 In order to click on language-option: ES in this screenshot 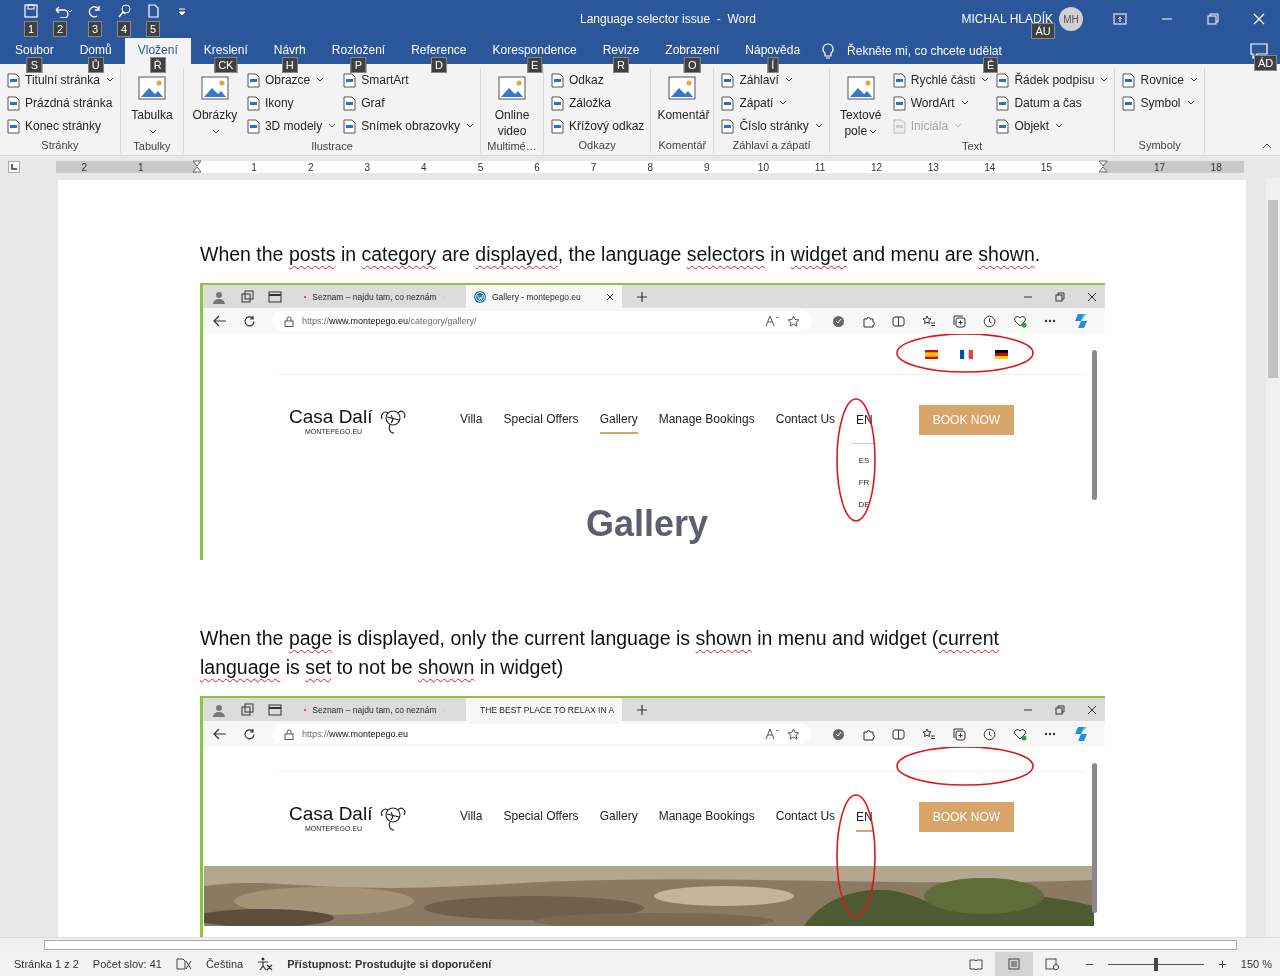, I will do `click(864, 460)`.